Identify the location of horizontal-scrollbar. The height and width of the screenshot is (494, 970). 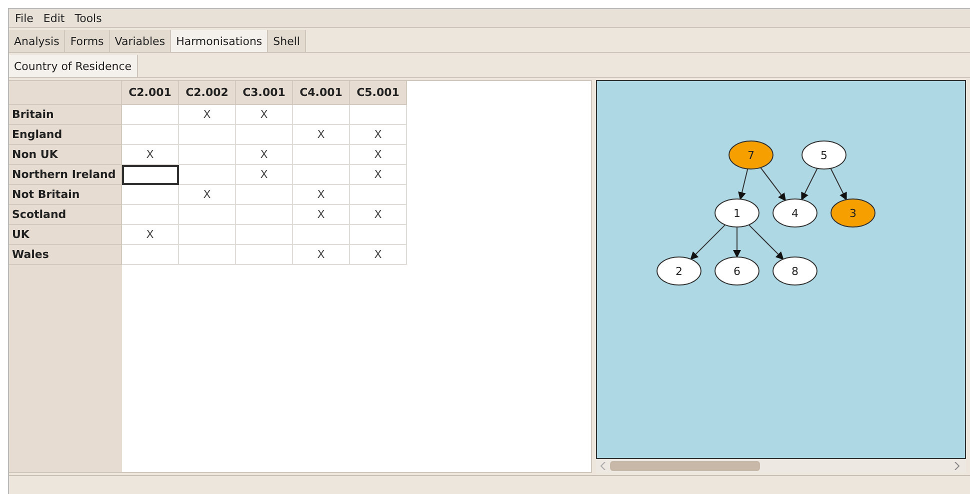
(781, 466).